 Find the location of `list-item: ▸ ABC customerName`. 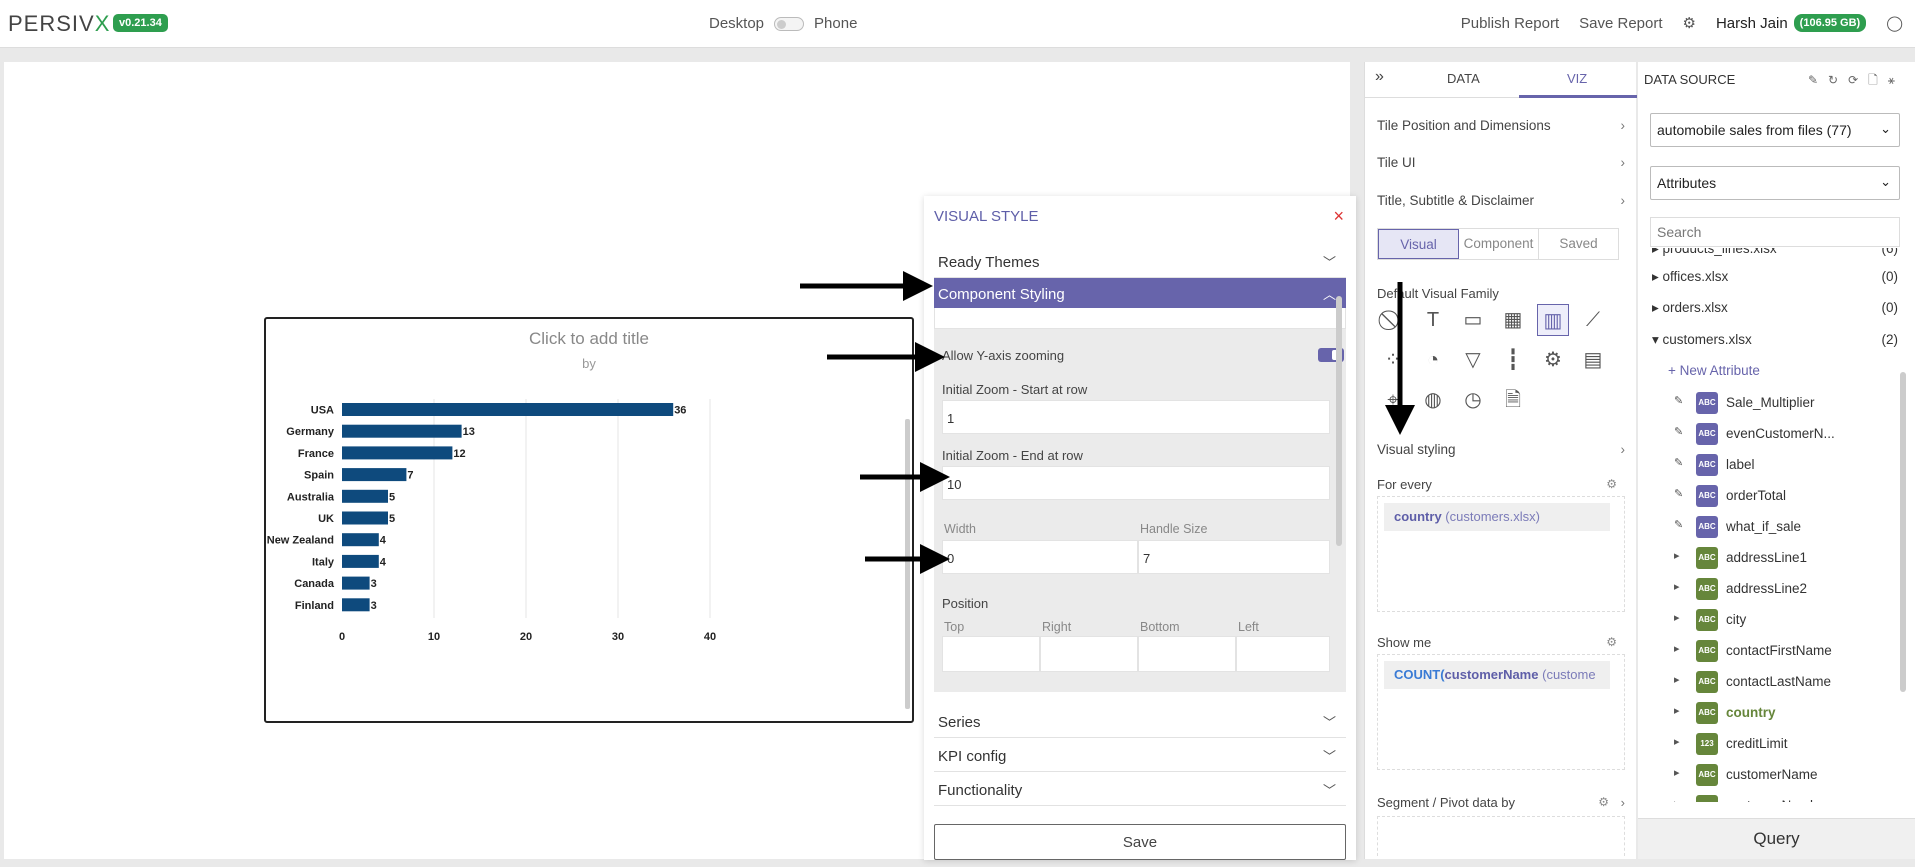

list-item: ▸ ABC customerName is located at coordinates (1786, 777).